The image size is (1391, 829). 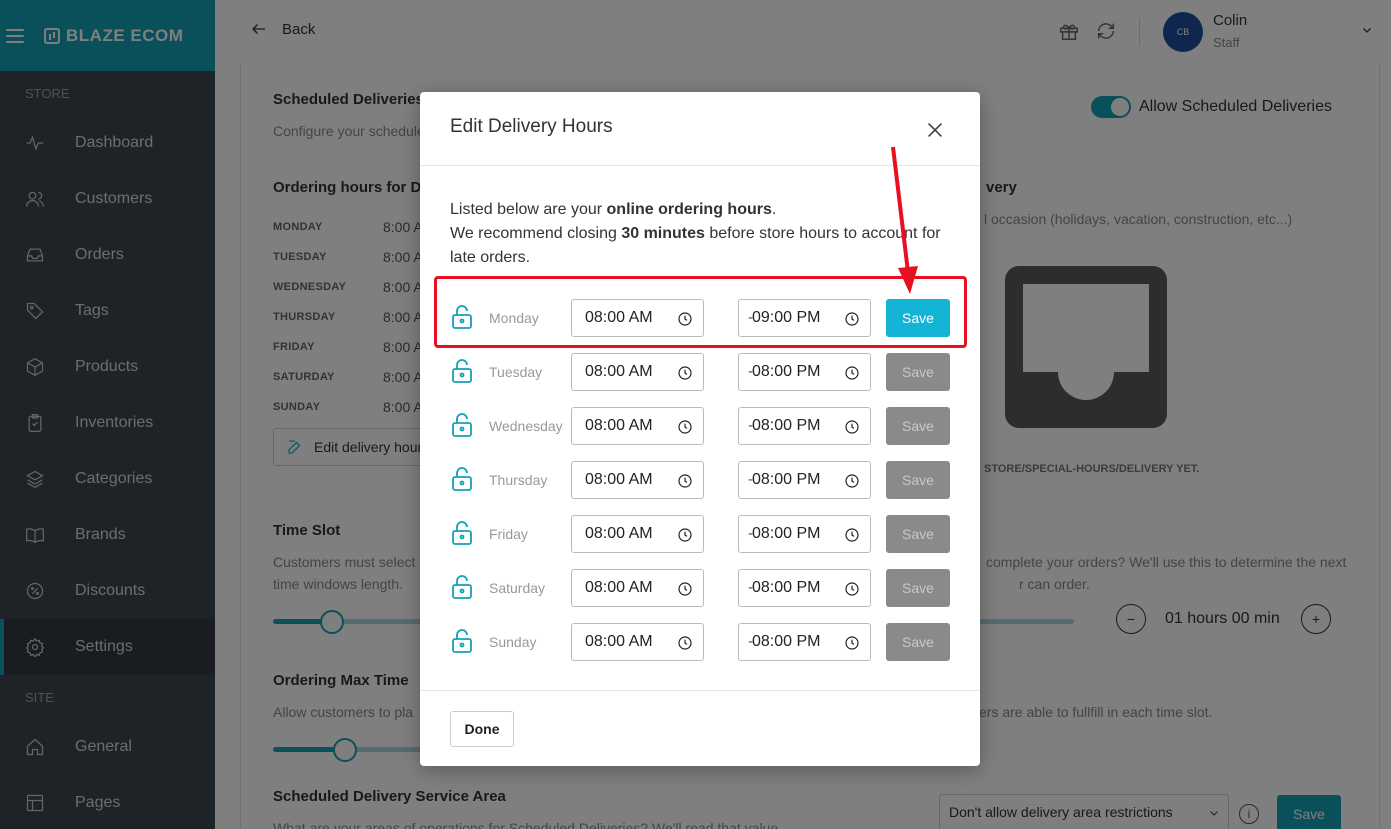 What do you see at coordinates (918, 426) in the screenshot?
I see `save-button-wednesday: Save` at bounding box center [918, 426].